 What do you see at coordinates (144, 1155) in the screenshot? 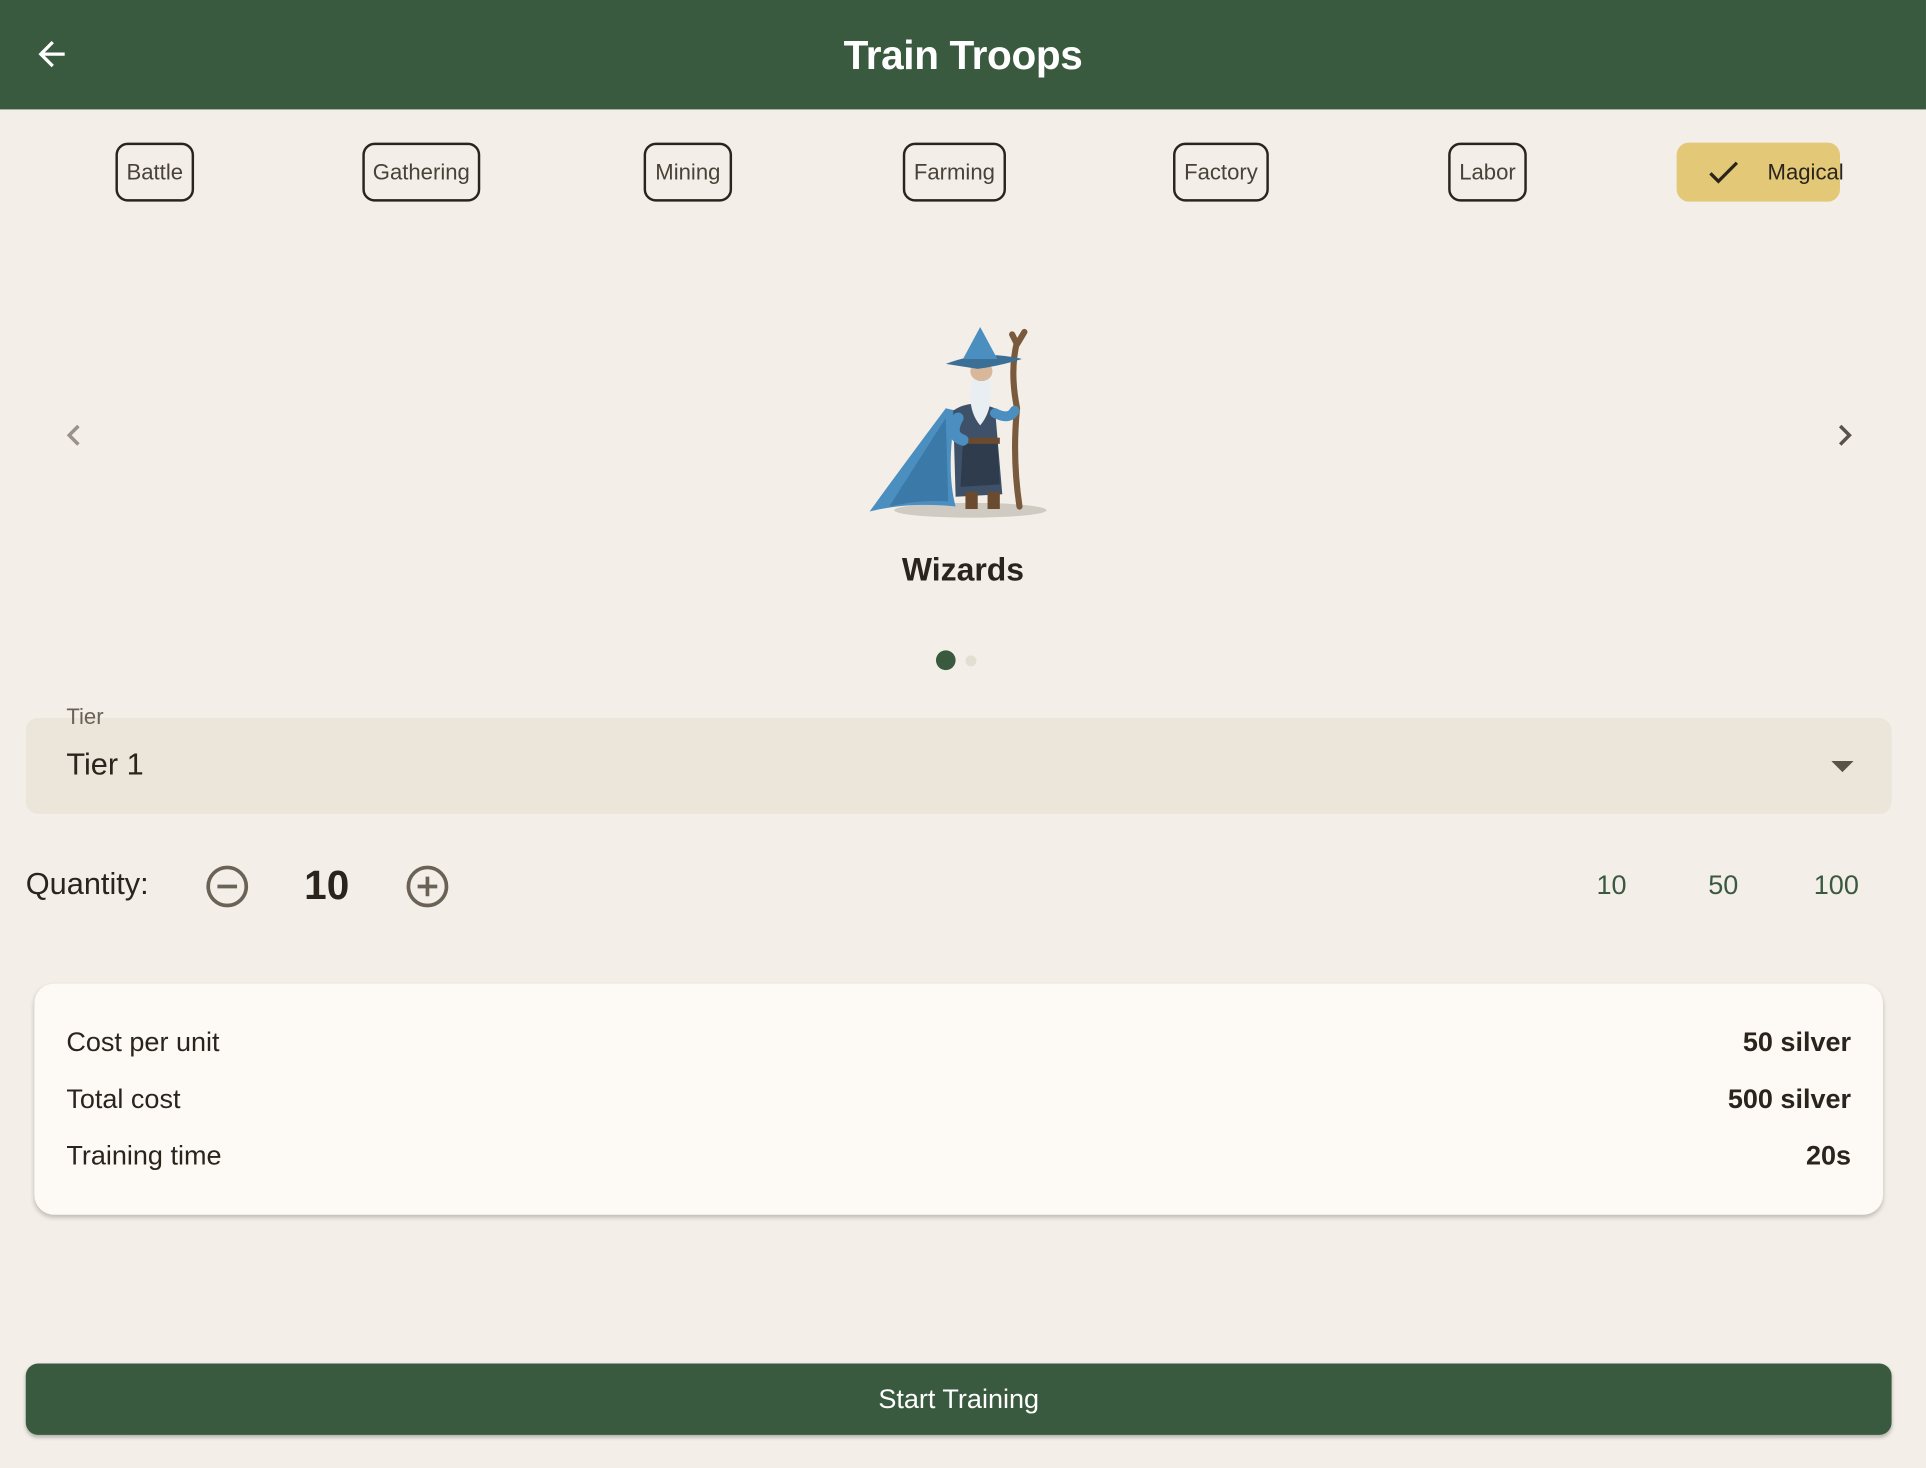
I see `training-time-label: Training time` at bounding box center [144, 1155].